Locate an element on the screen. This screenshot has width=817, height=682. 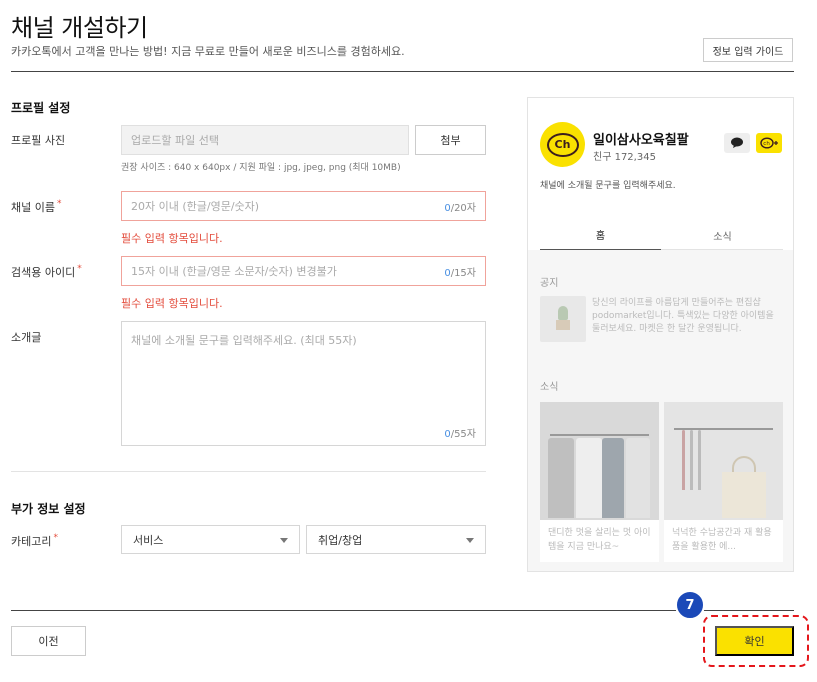
add-channel-icon: ch is located at coordinates (769, 143).